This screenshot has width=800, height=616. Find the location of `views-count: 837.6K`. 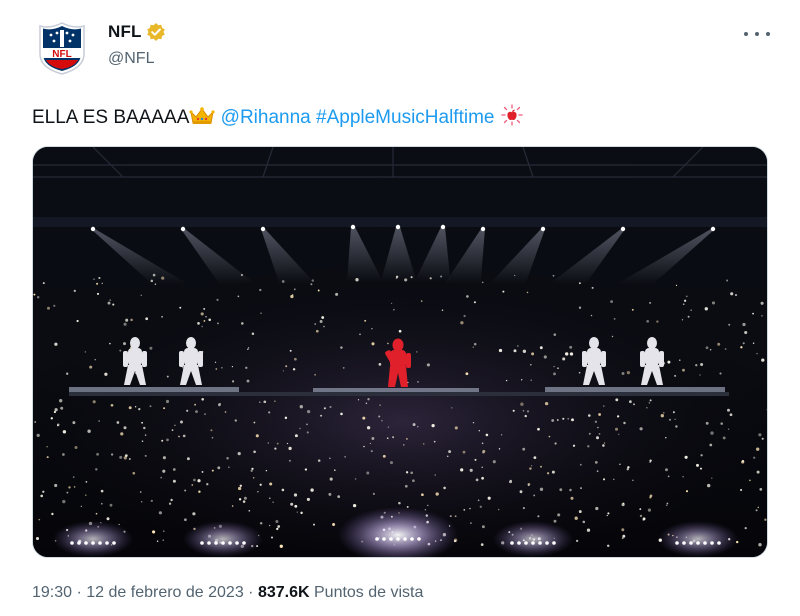

views-count: 837.6K is located at coordinates (283, 592).